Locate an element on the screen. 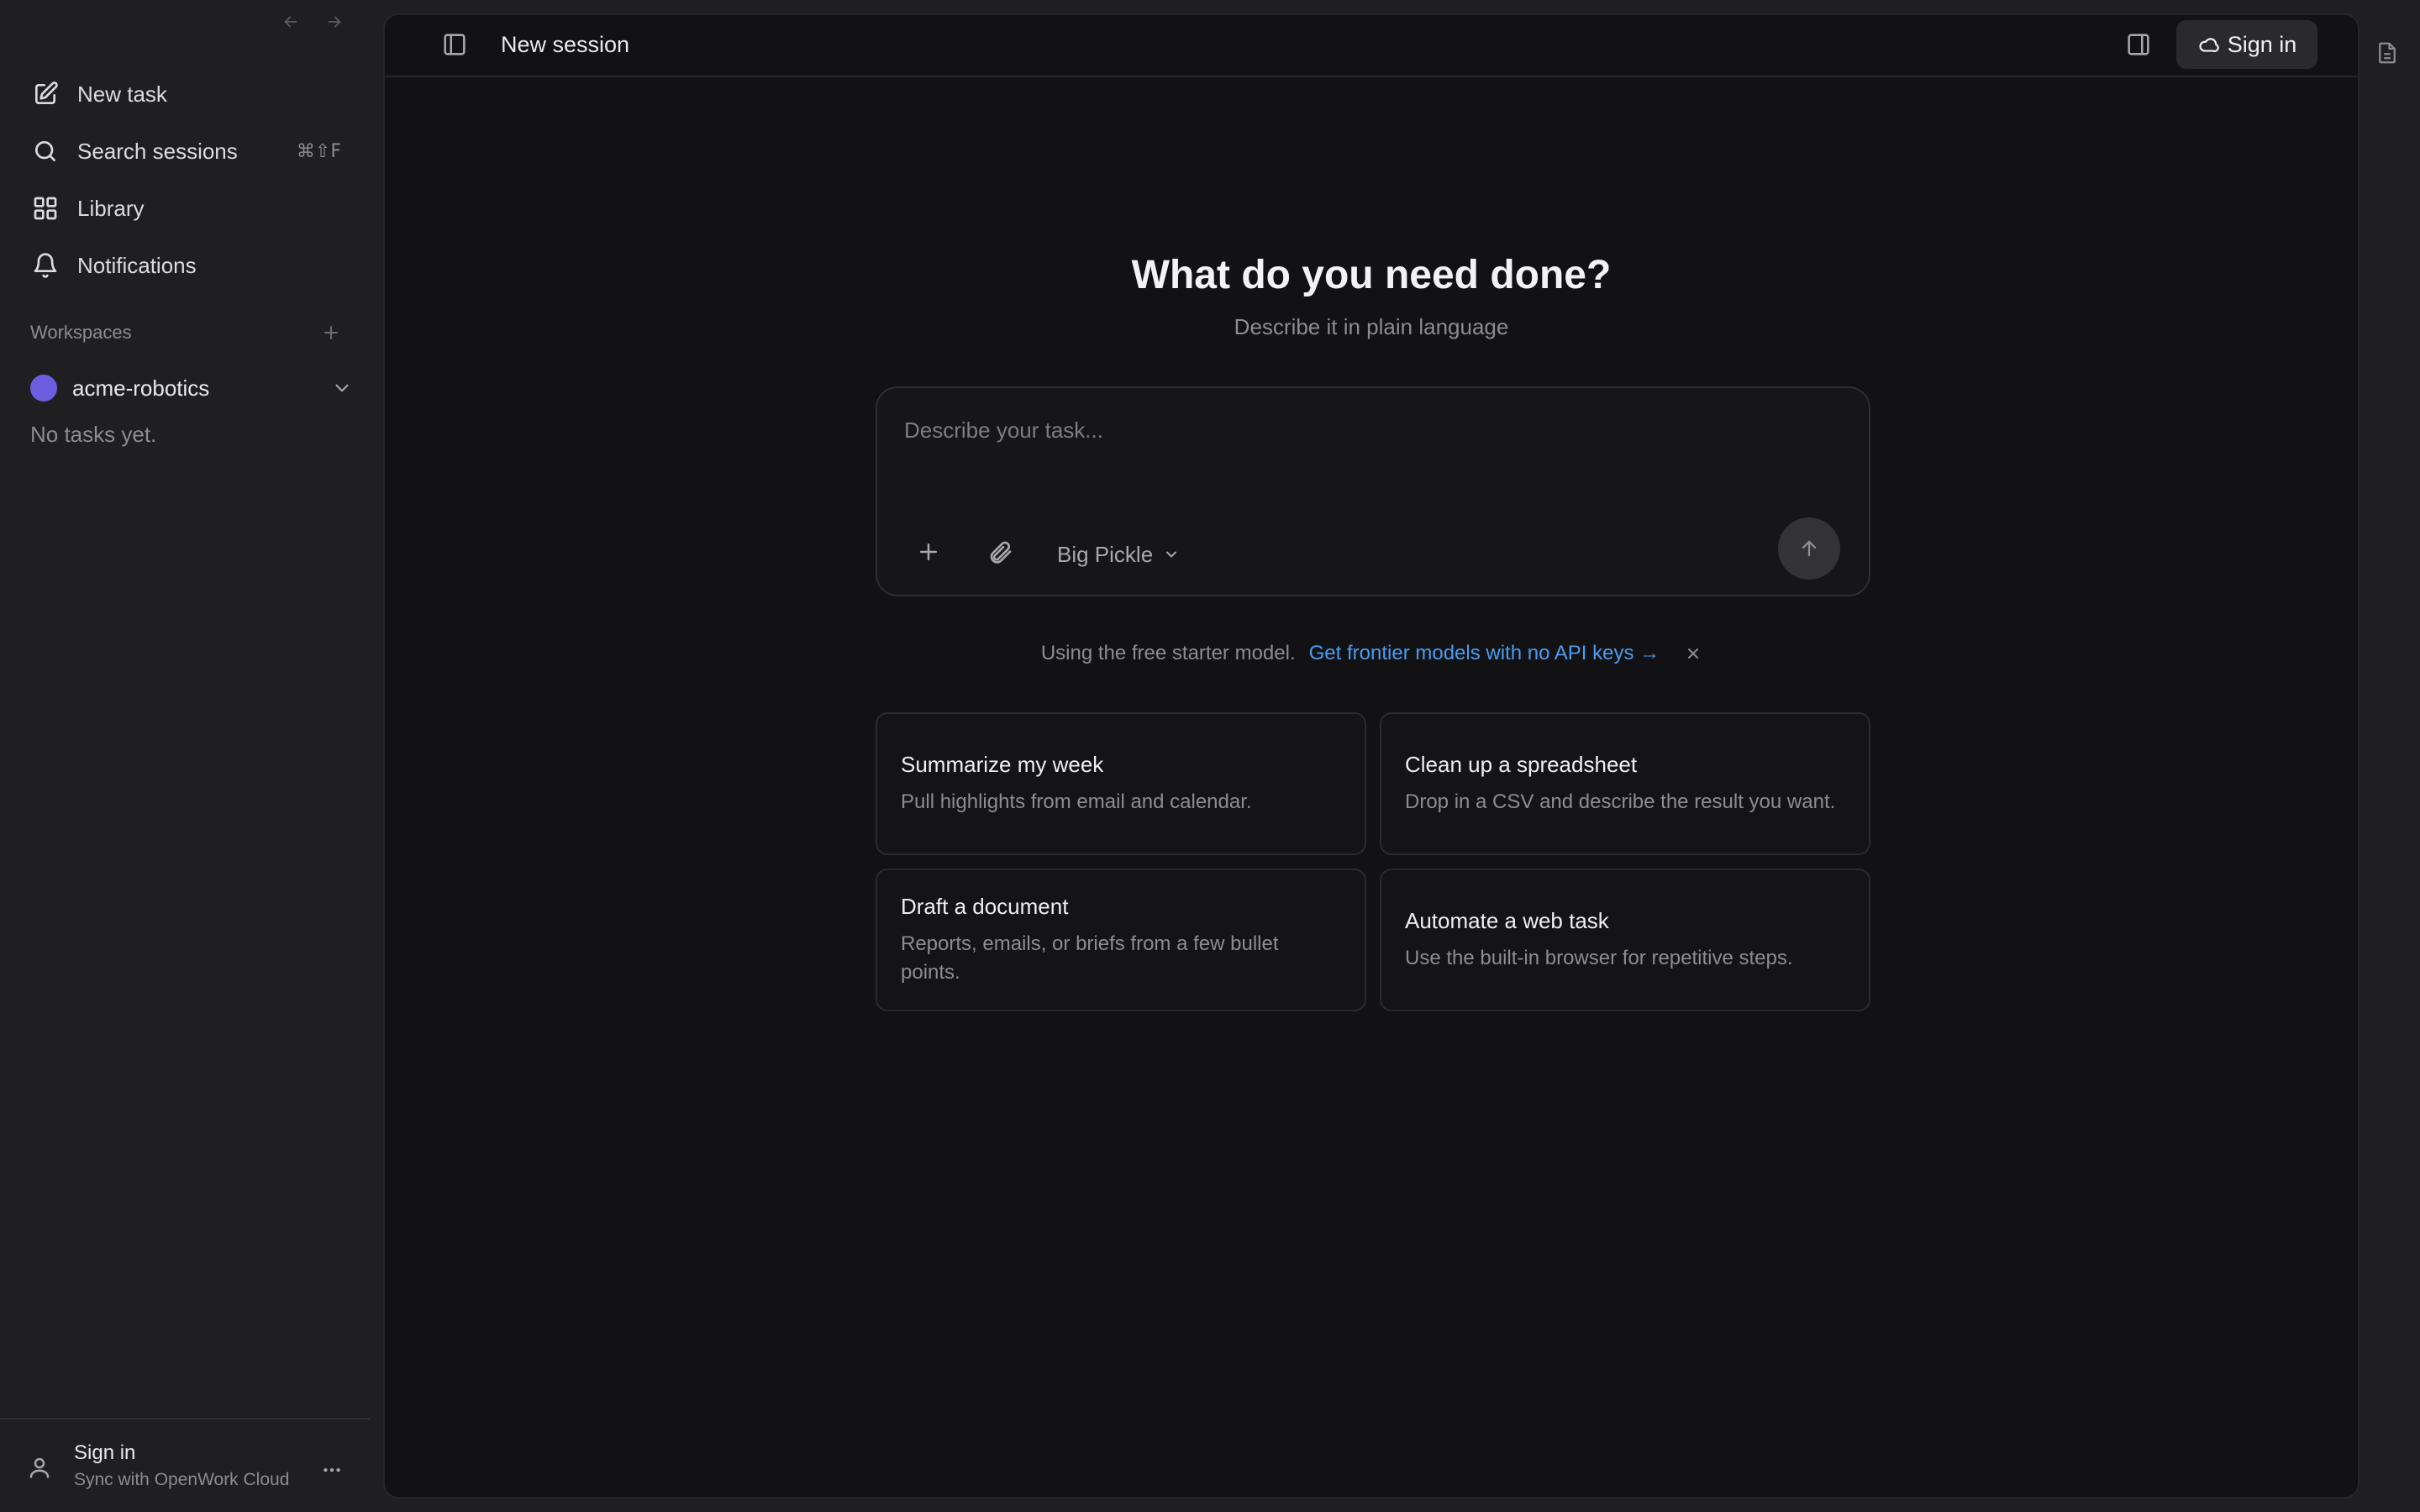  hero-subtitle: Describe it in plain language is located at coordinates (1372, 326).